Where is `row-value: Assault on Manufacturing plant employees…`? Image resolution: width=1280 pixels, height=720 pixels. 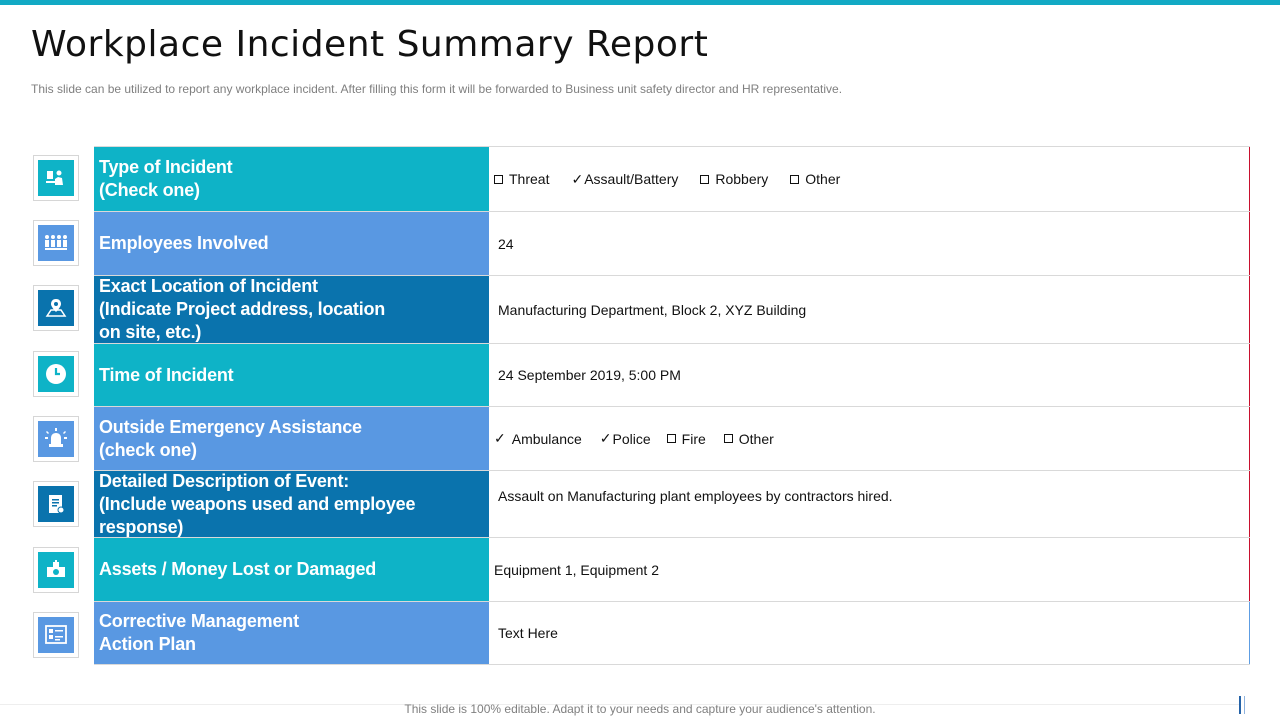 row-value: Assault on Manufacturing plant employees… is located at coordinates (869, 504).